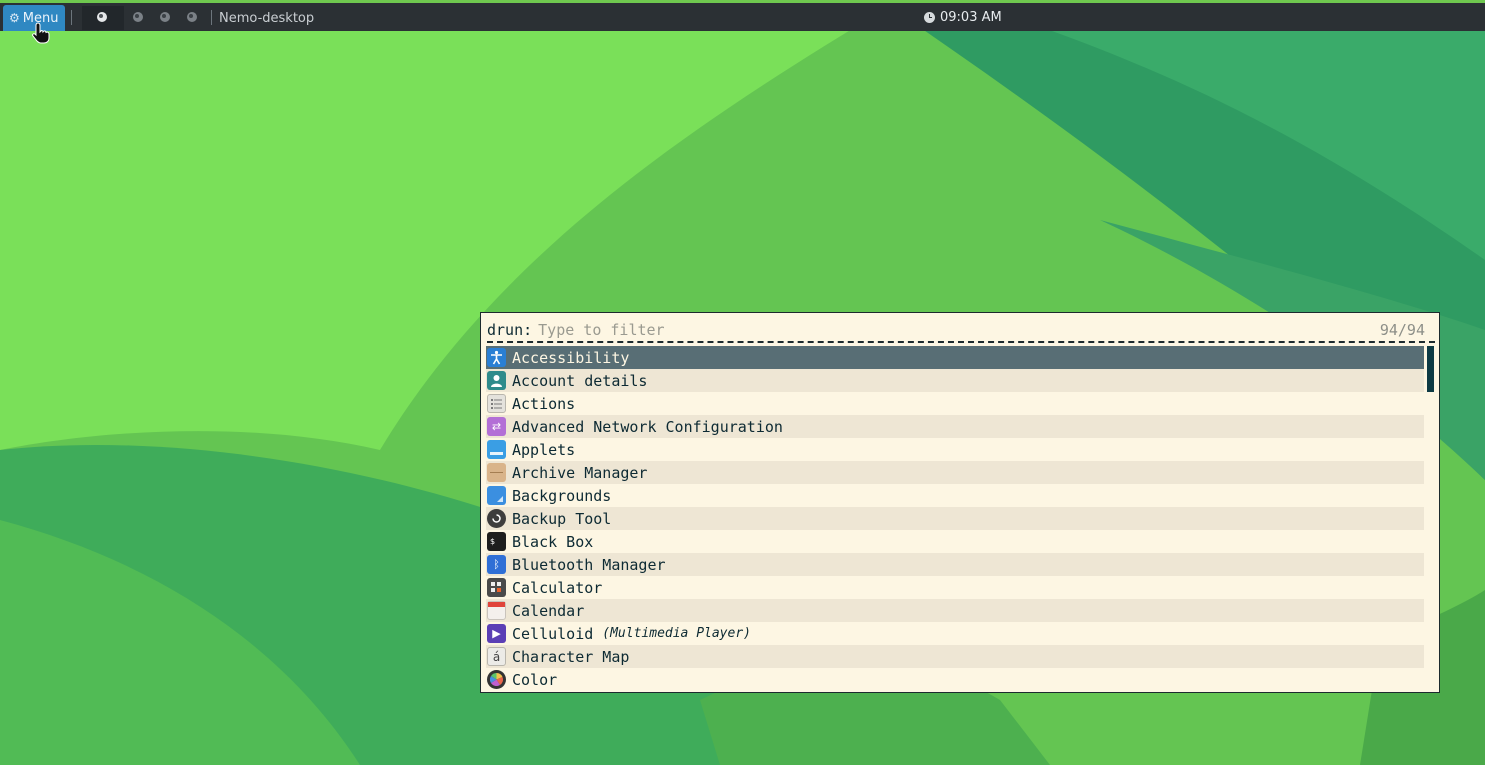  Describe the element at coordinates (1430, 369) in the screenshot. I see `scrollbar` at that location.